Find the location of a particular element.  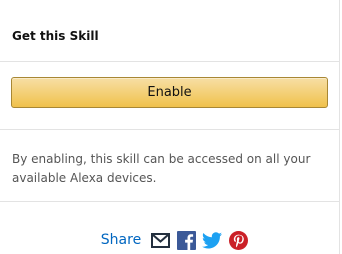

twitter-icon is located at coordinates (212, 240).